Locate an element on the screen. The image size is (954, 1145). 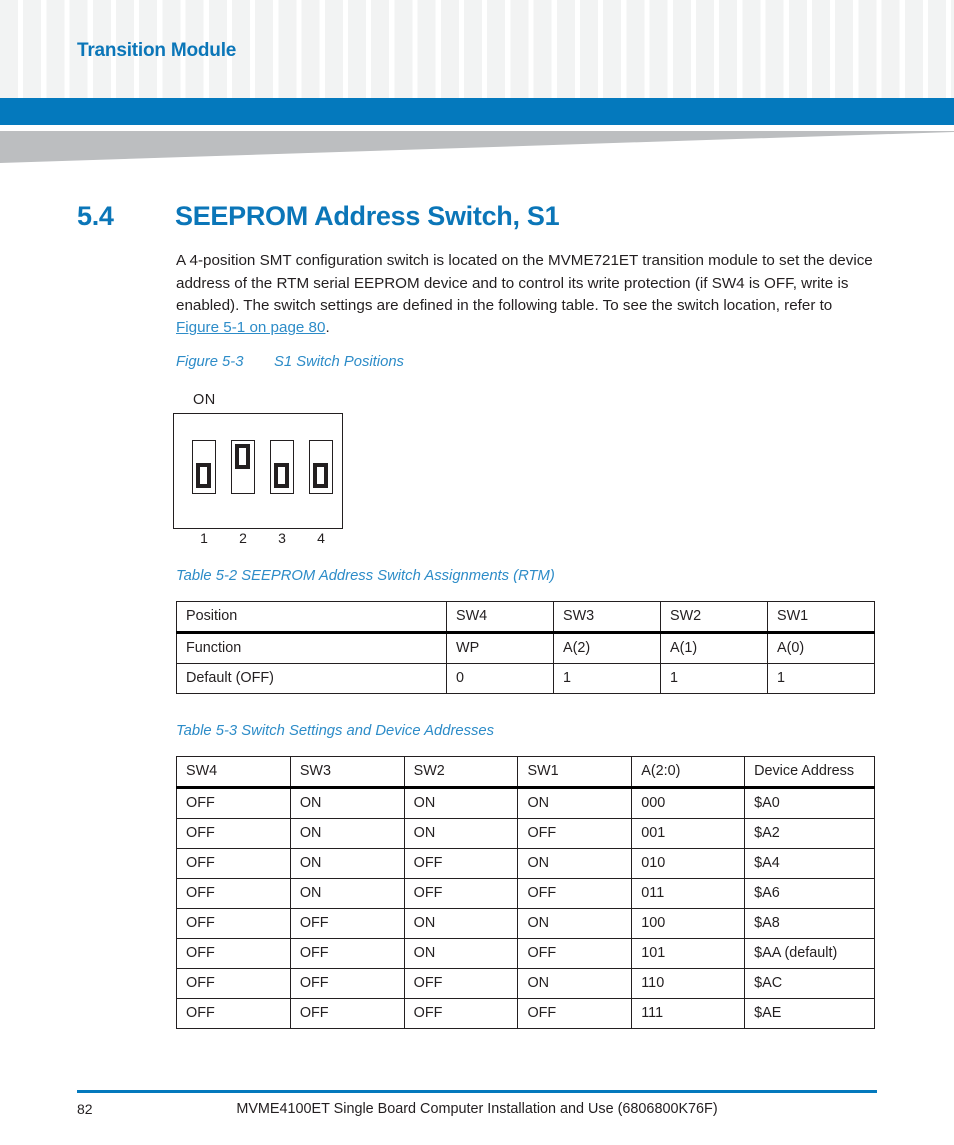
section-number: 5.4 is located at coordinates (95, 216).